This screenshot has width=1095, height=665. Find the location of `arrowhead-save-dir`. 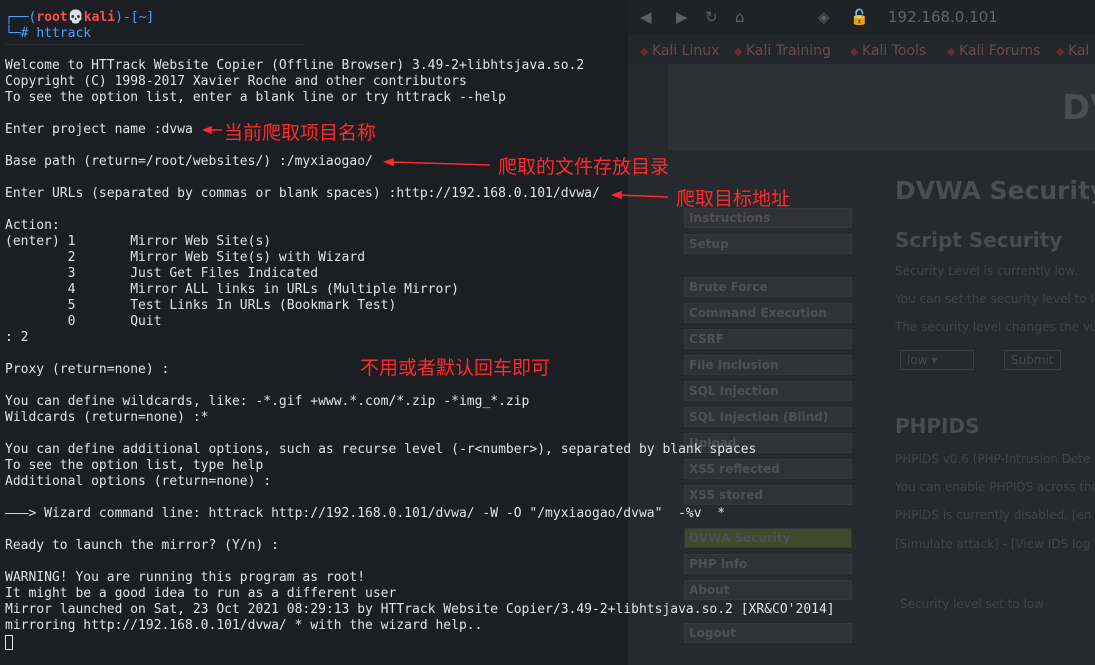

arrowhead-save-dir is located at coordinates (388, 162).